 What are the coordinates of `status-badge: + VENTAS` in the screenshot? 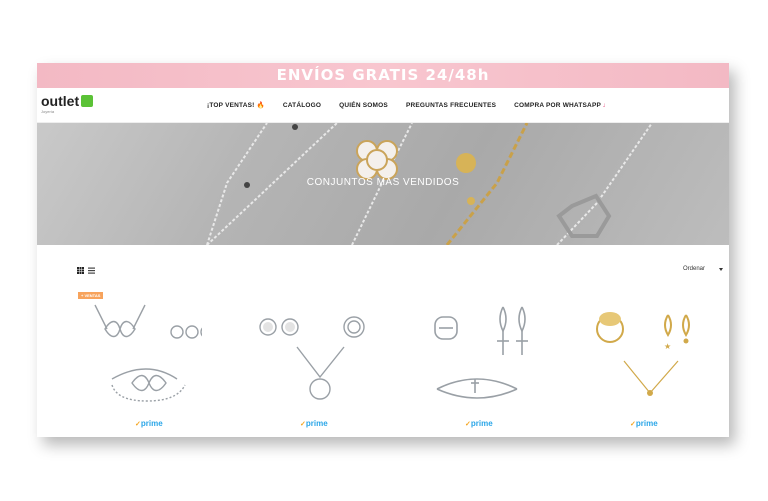 It's located at (91, 295).